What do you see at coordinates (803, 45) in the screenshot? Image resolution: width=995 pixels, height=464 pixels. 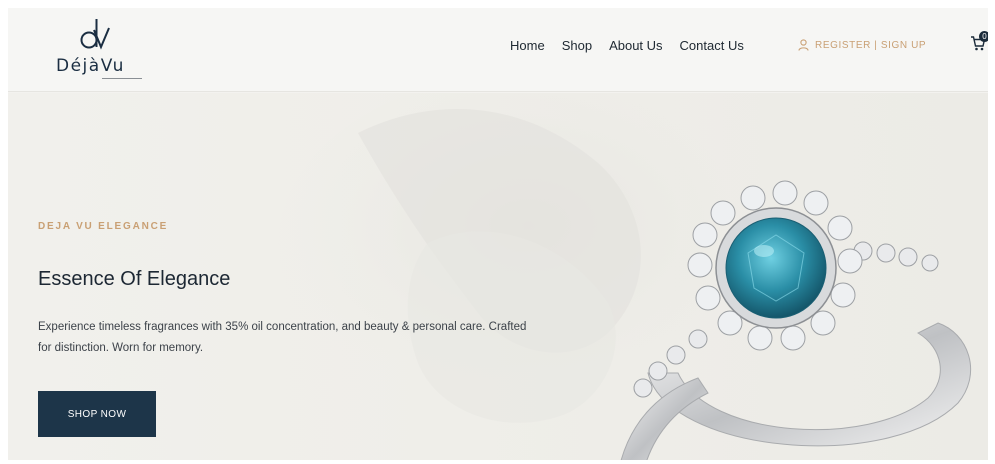 I see `user-icon` at bounding box center [803, 45].